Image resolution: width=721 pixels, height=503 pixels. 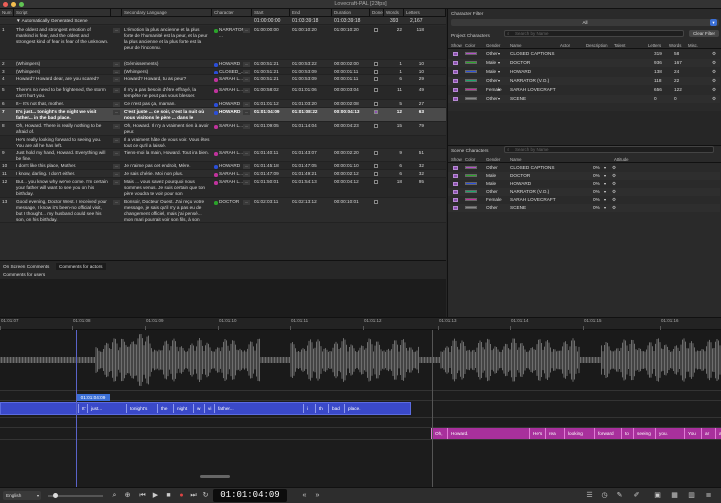 What do you see at coordinates (459, 433) in the screenshot?
I see `word-clip: Howard.` at bounding box center [459, 433].